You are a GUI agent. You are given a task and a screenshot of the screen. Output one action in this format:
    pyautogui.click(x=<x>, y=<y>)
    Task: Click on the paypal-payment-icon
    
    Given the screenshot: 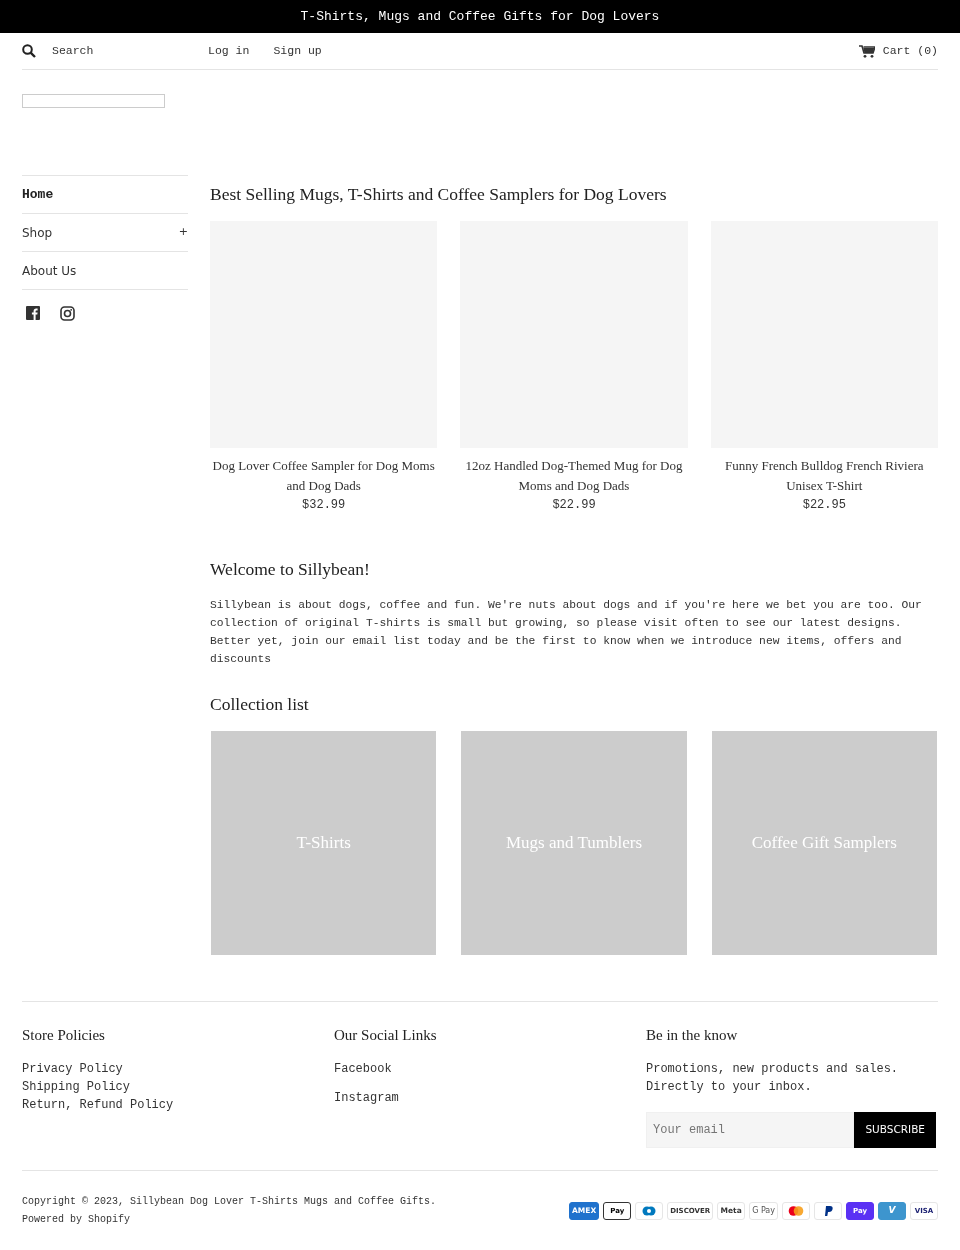 What is the action you would take?
    pyautogui.click(x=828, y=1211)
    